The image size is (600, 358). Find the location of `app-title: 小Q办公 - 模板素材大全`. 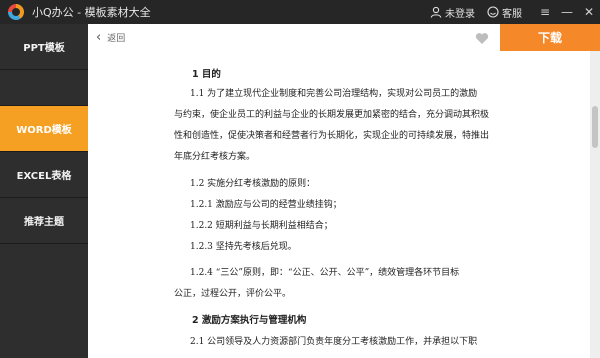

app-title: 小Q办公 - 模板素材大全 is located at coordinates (91, 12).